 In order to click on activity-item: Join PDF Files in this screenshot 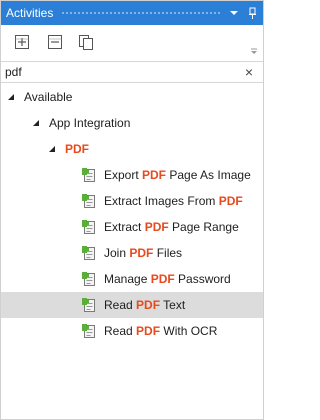, I will do `click(132, 253)`.